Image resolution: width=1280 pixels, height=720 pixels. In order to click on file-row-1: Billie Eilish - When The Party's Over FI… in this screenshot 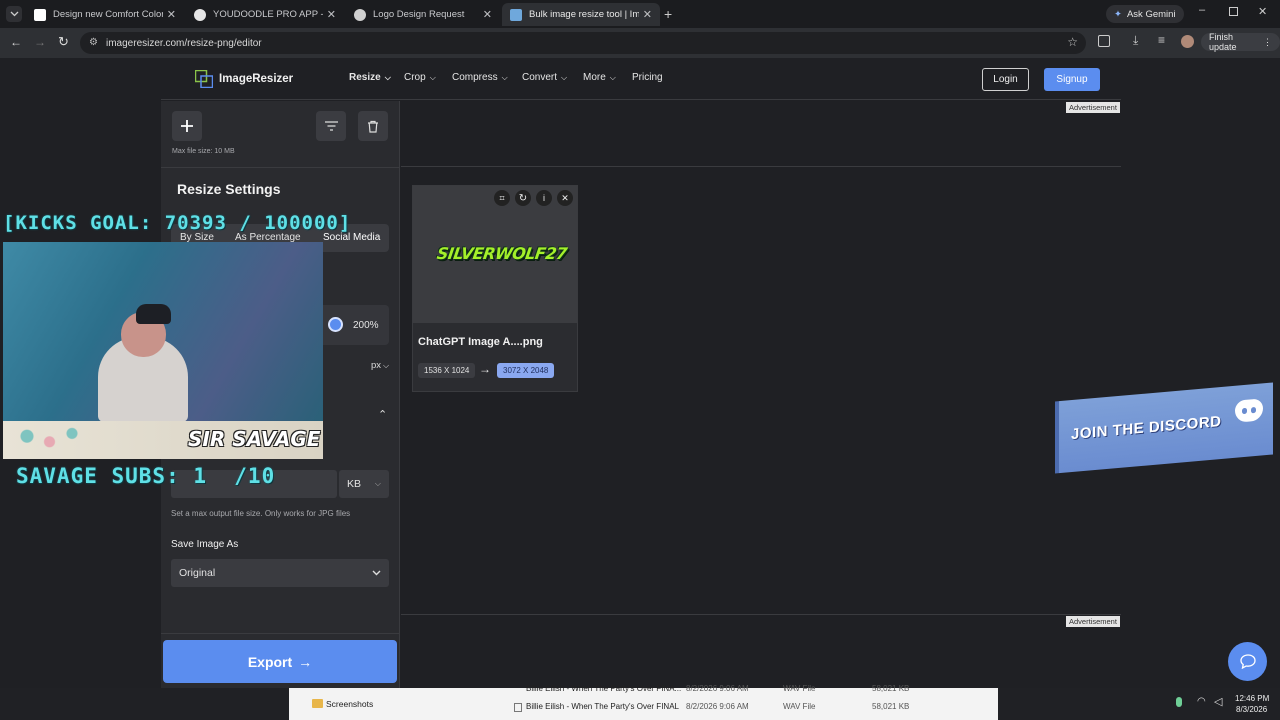, I will do `click(714, 690)`.